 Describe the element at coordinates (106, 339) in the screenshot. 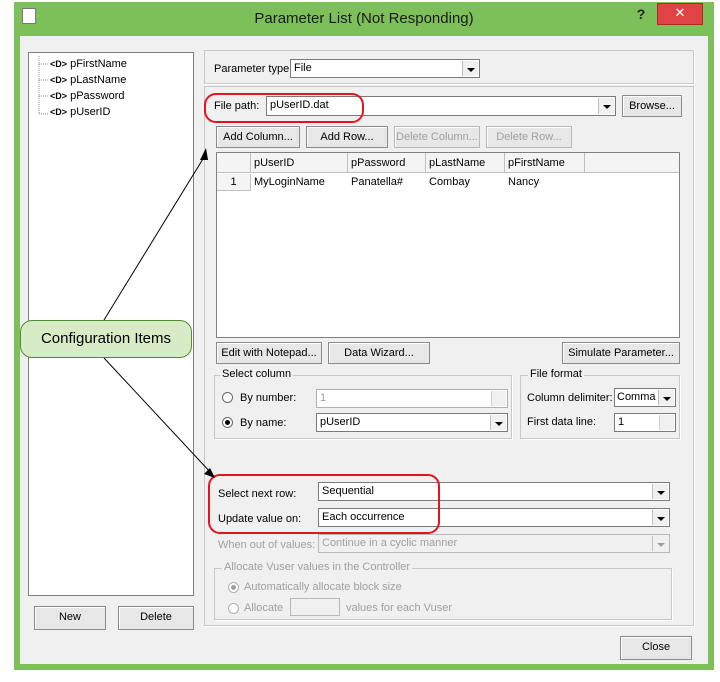

I see `configuration-items-callout: Configuration Items` at that location.